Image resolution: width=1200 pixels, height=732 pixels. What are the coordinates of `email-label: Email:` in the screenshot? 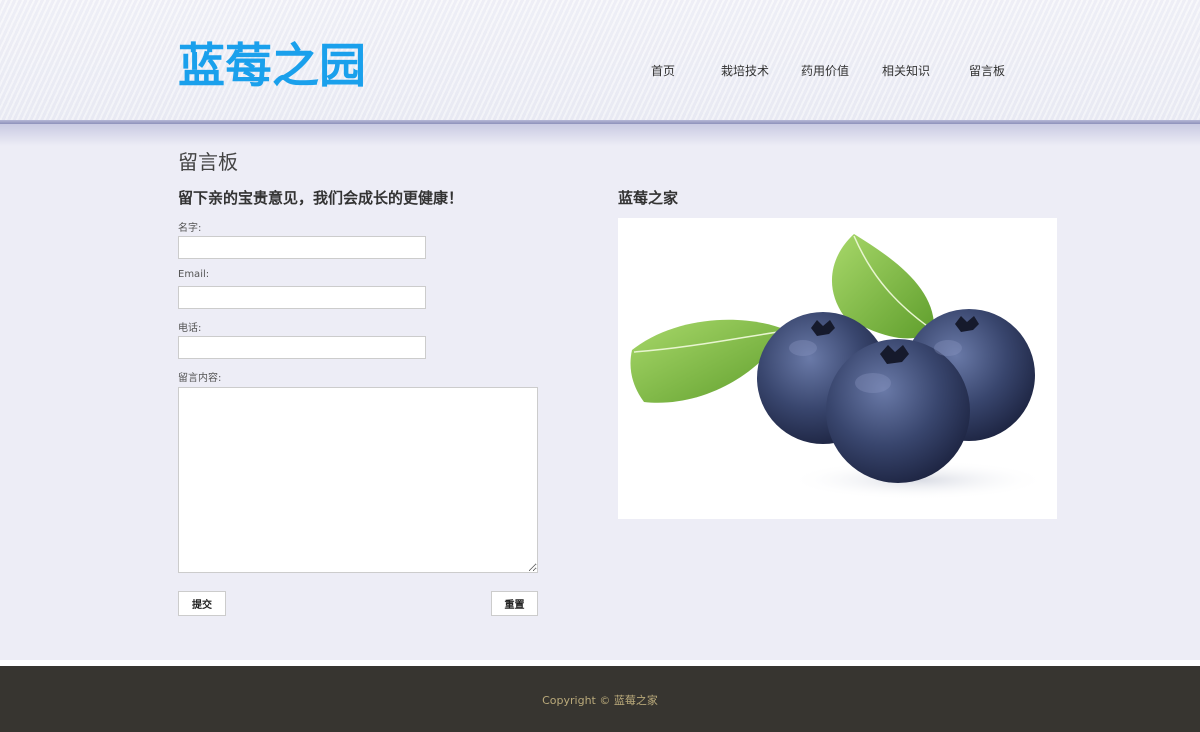 It's located at (194, 274).